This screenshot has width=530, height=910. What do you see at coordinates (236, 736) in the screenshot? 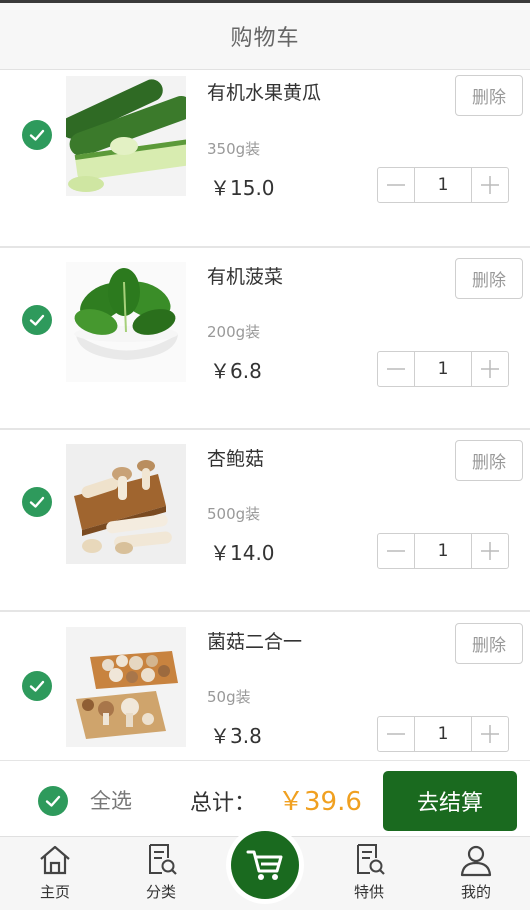
I see `item-price: ￥3.8` at bounding box center [236, 736].